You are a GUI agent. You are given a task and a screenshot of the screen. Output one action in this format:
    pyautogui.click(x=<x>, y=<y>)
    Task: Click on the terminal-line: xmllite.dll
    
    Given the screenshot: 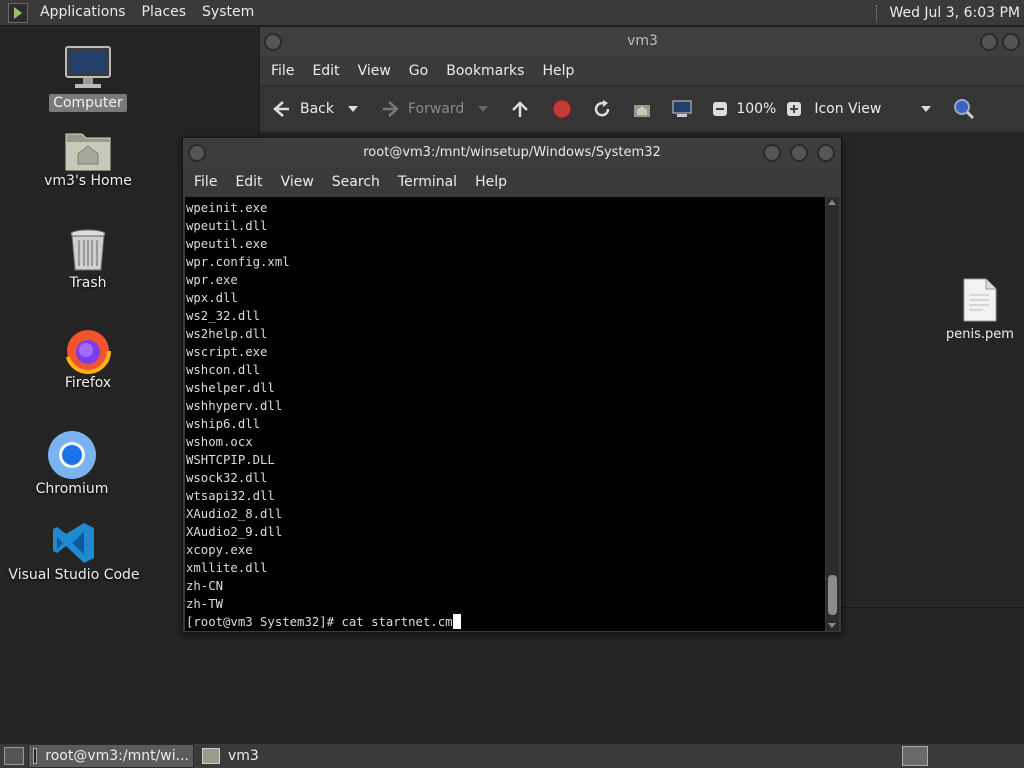 What is the action you would take?
    pyautogui.click(x=227, y=568)
    